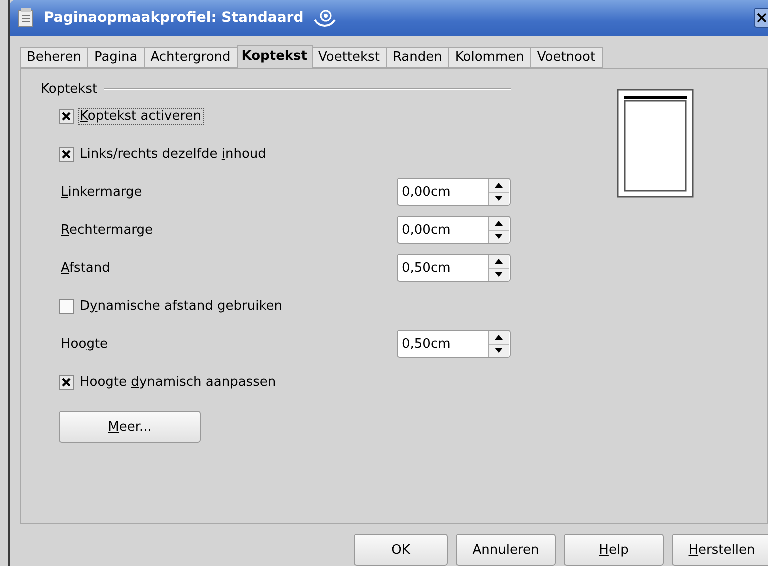 This screenshot has width=768, height=566. Describe the element at coordinates (141, 116) in the screenshot. I see `checkbox-label: Koptekst activeren` at that location.